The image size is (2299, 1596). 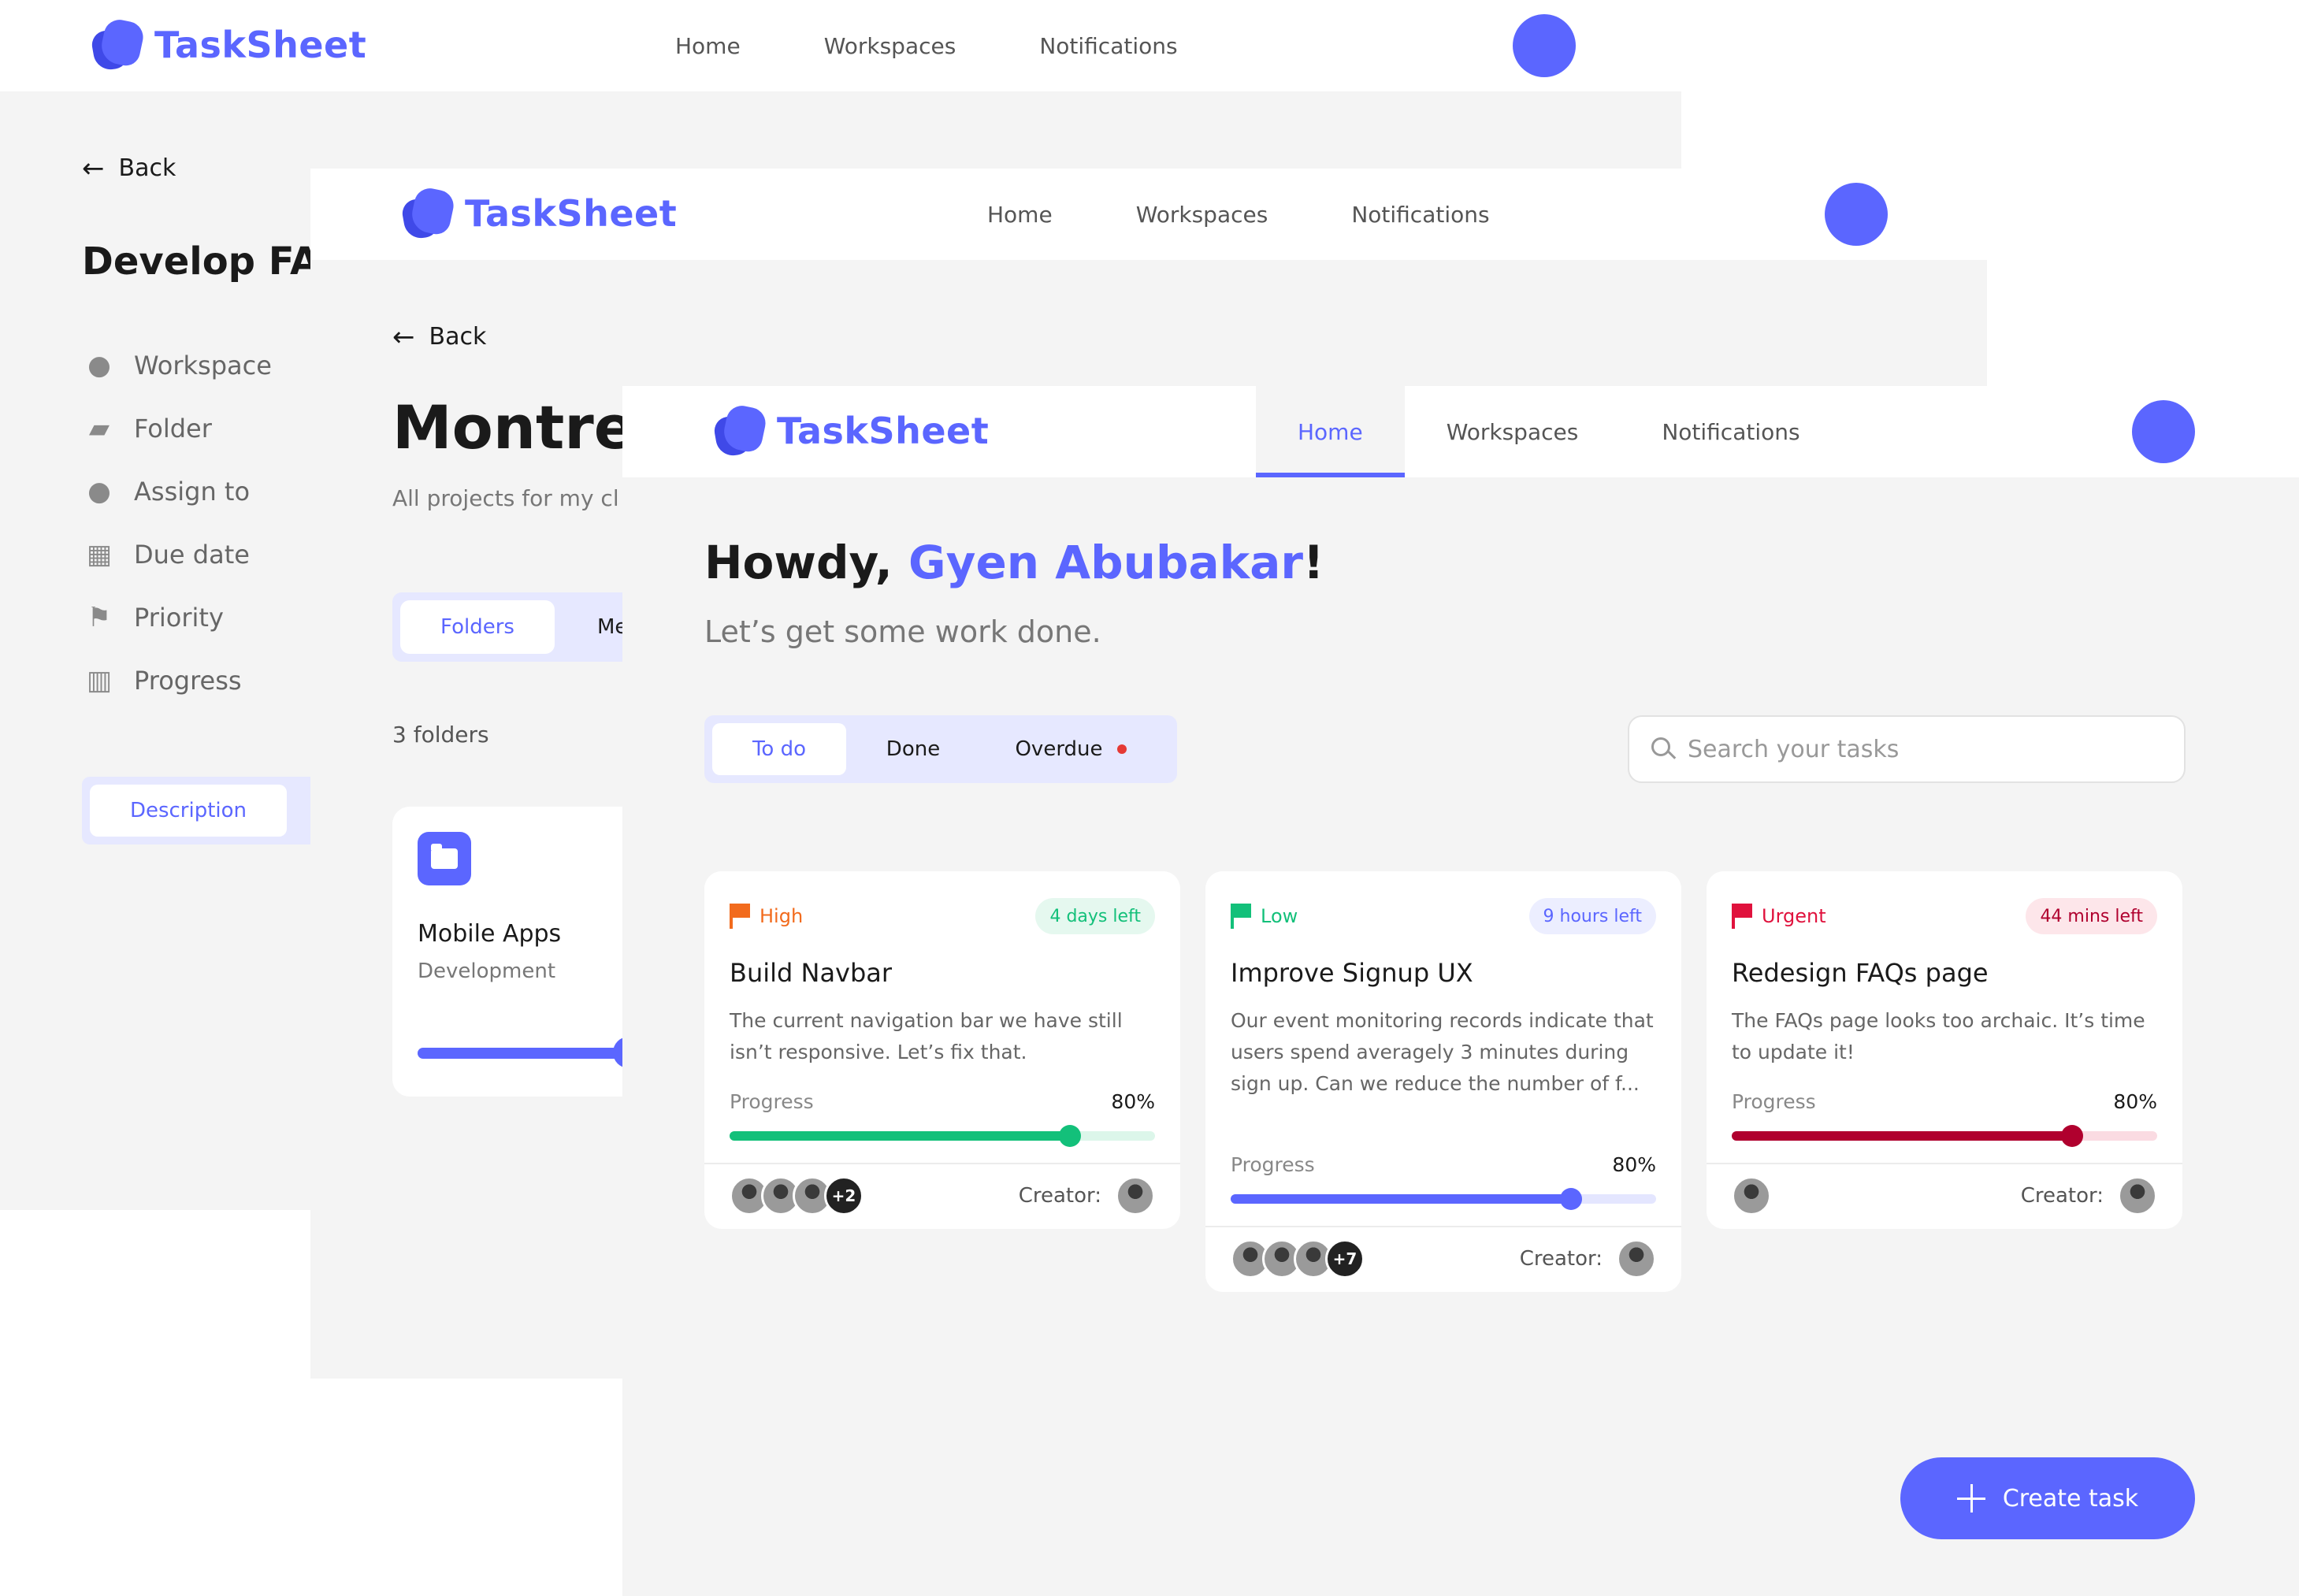 What do you see at coordinates (811, 973) in the screenshot?
I see `task-title: Build Navbar` at bounding box center [811, 973].